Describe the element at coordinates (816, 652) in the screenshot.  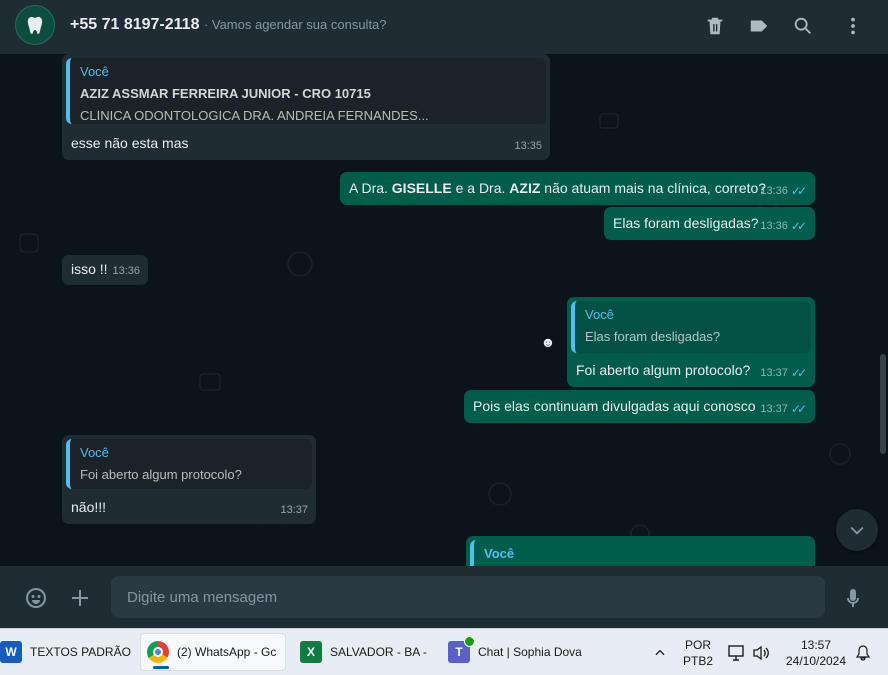
I see `clock: 13:57 24/10/2024` at that location.